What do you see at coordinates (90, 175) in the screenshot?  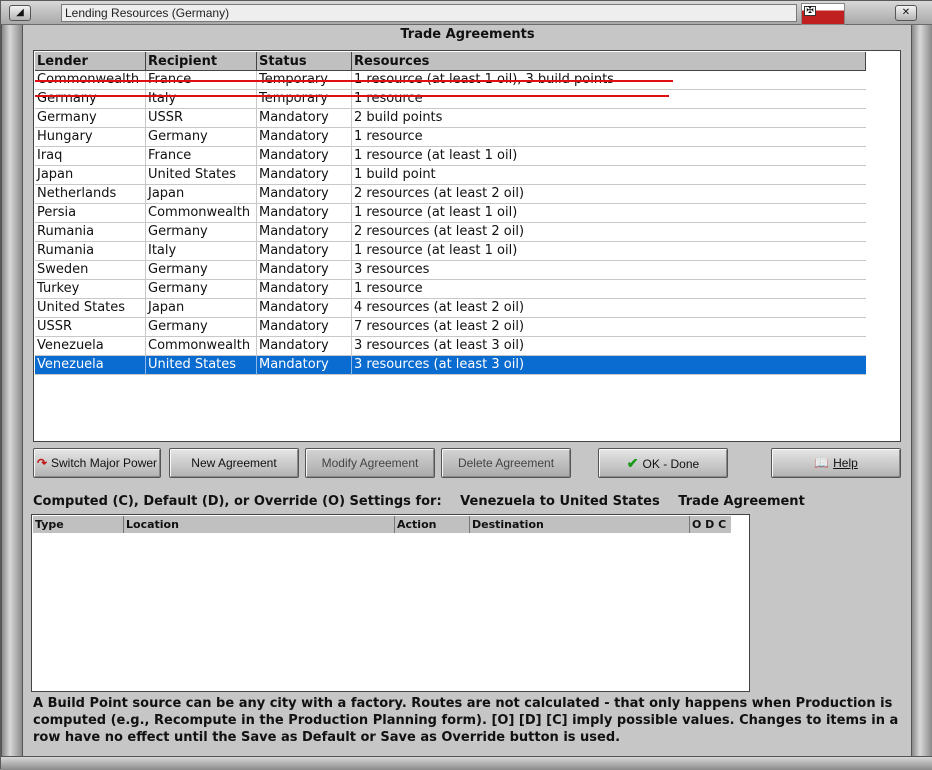 I see `cell-lender: Japan` at bounding box center [90, 175].